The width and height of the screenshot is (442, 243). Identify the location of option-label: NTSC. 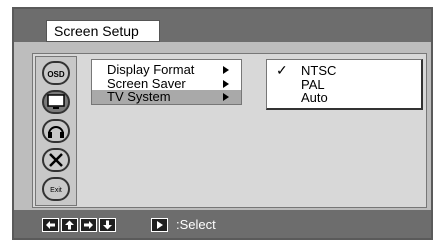
(319, 70).